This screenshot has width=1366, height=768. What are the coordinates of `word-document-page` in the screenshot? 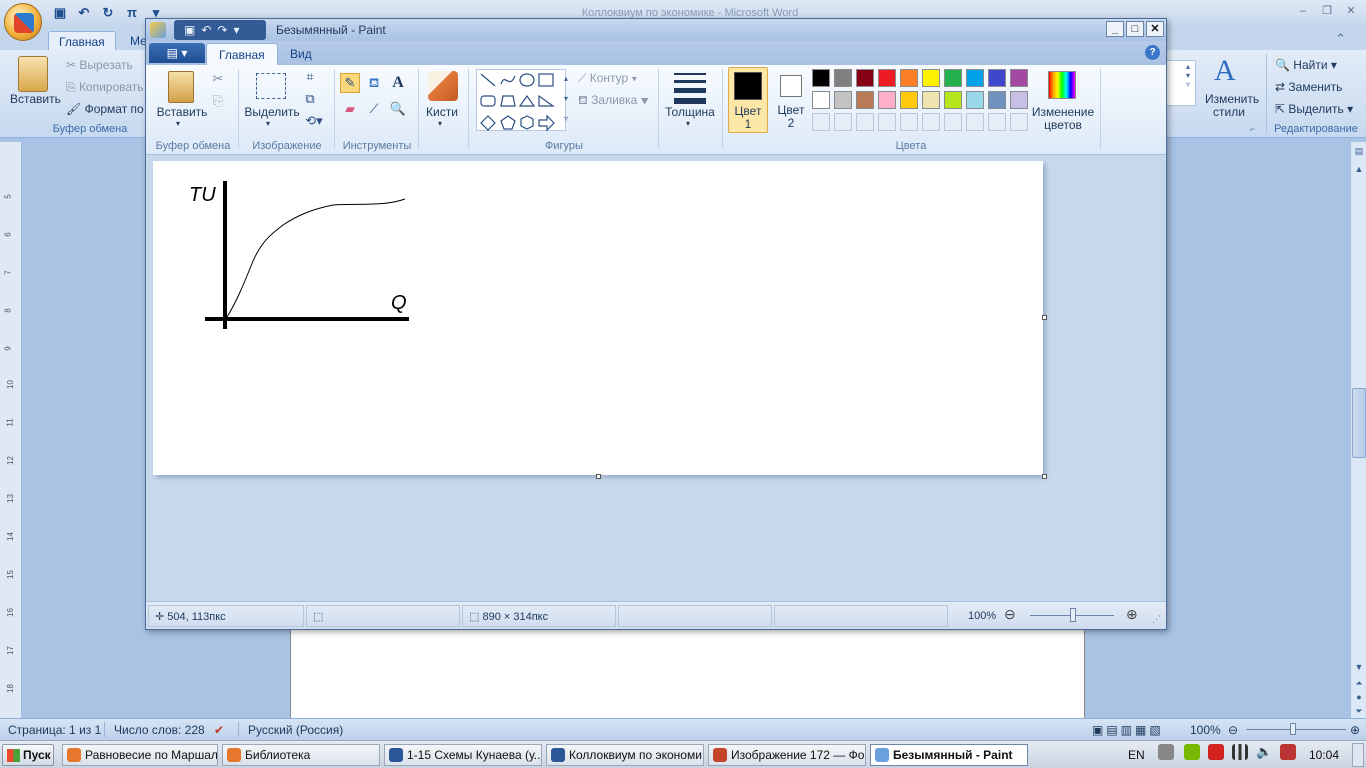 It's located at (687, 673).